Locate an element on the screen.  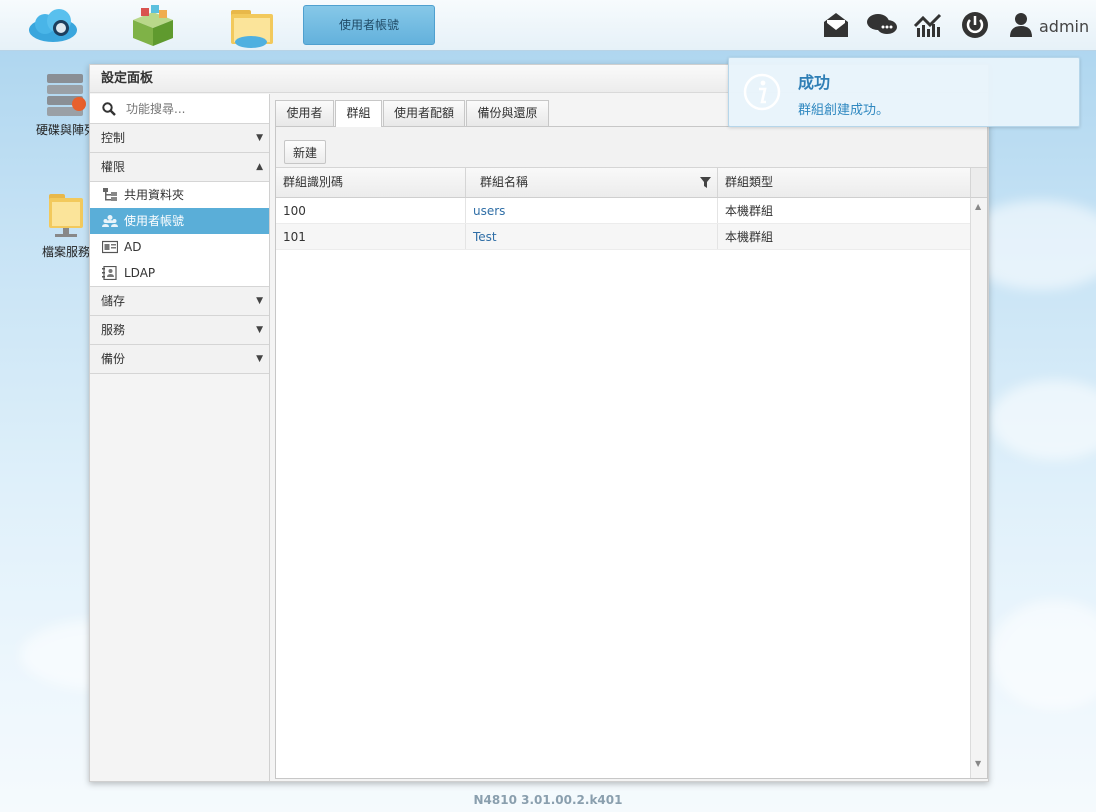
ad-card-icon is located at coordinates (110, 247).